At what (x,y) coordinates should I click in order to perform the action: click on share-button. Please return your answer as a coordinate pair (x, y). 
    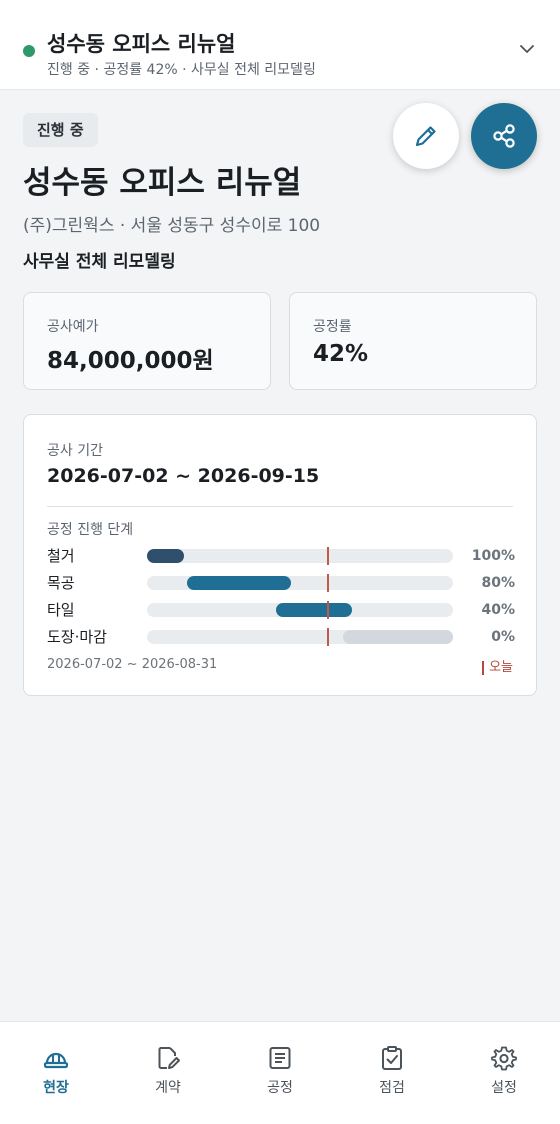
    Looking at the image, I should click on (504, 136).